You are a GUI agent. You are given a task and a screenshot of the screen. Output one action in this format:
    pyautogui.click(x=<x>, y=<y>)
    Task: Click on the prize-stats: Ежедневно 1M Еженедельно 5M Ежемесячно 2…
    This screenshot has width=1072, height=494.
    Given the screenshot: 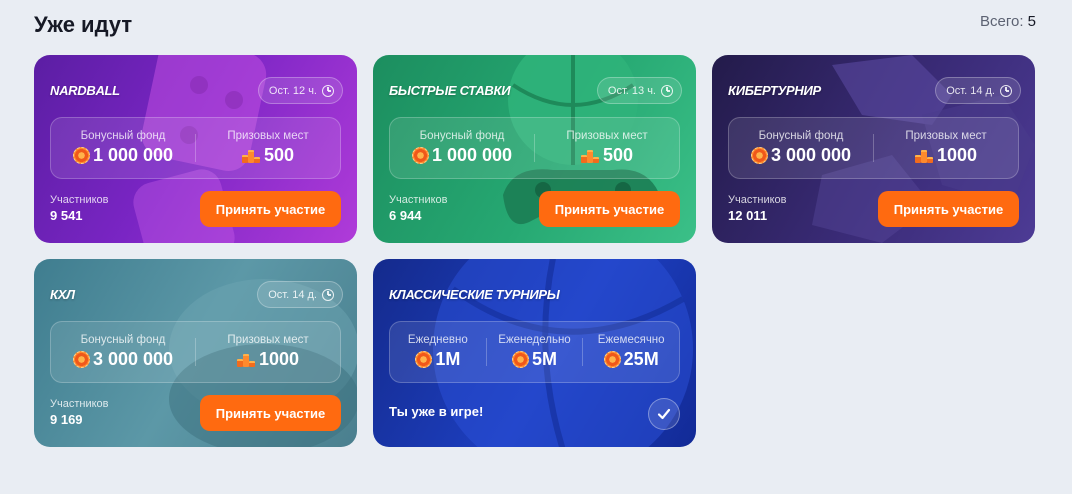 What is the action you would take?
    pyautogui.click(x=534, y=352)
    